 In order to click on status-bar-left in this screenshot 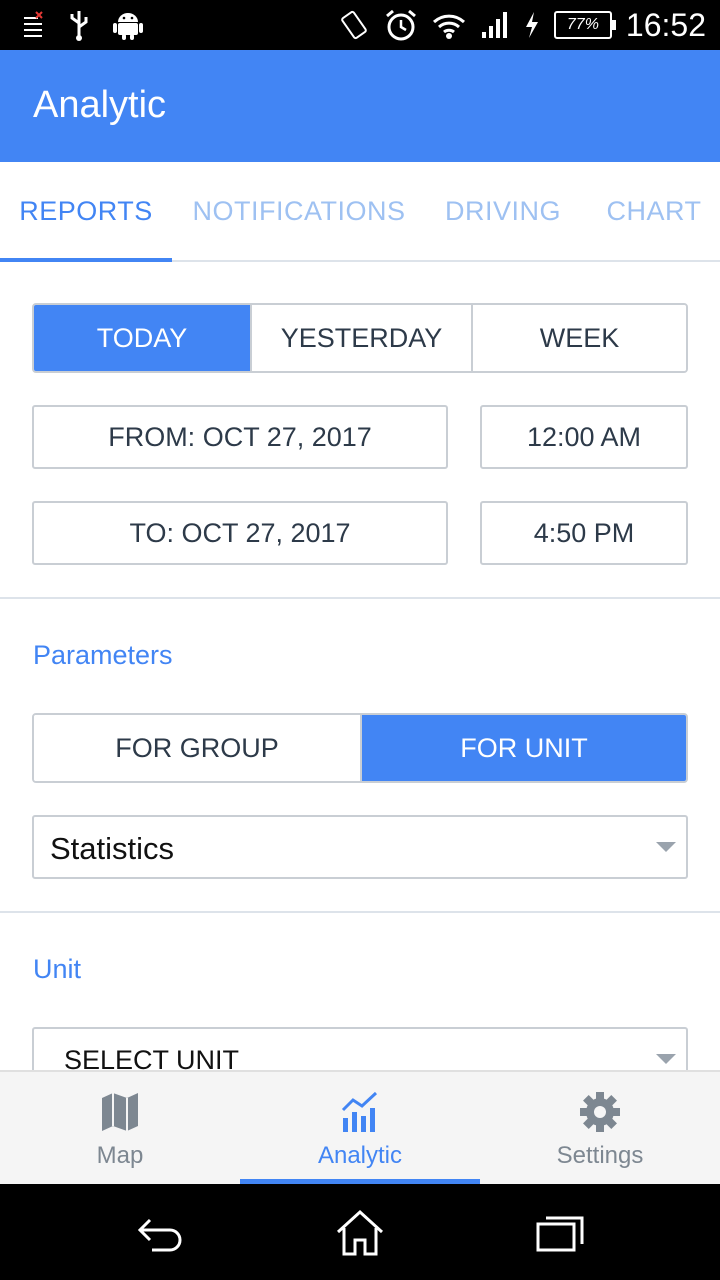, I will do `click(82, 25)`.